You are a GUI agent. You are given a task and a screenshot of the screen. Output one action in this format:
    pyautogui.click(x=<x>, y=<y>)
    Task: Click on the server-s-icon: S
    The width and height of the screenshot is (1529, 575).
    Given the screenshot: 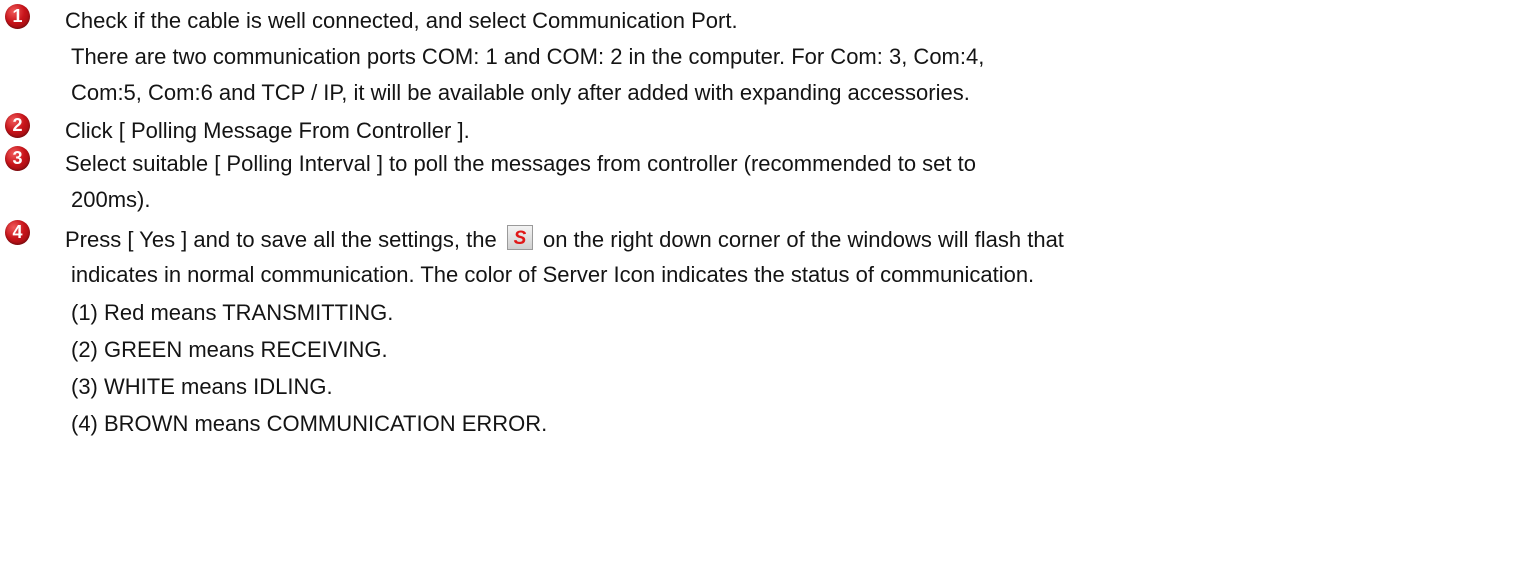 What is the action you would take?
    pyautogui.click(x=519, y=237)
    